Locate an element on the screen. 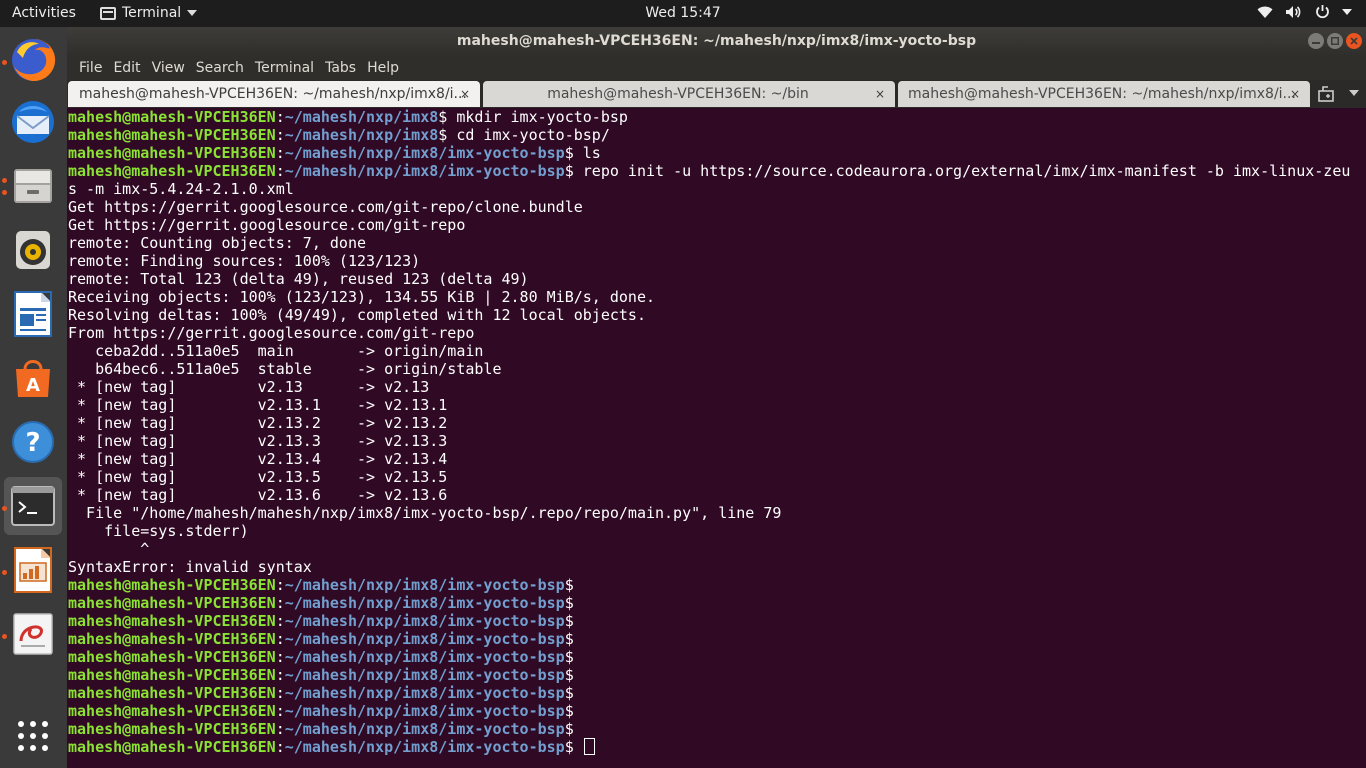  dock-firefox is located at coordinates (33, 60).